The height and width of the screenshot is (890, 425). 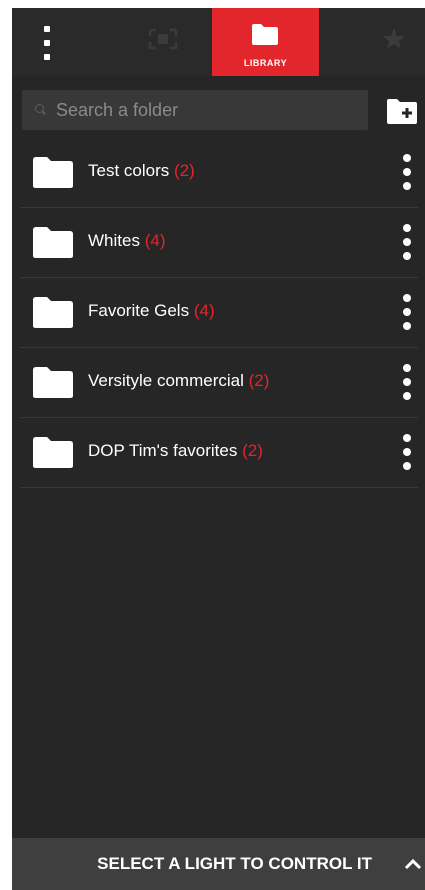 I want to click on tab-library: LIBRARY, so click(x=265, y=42).